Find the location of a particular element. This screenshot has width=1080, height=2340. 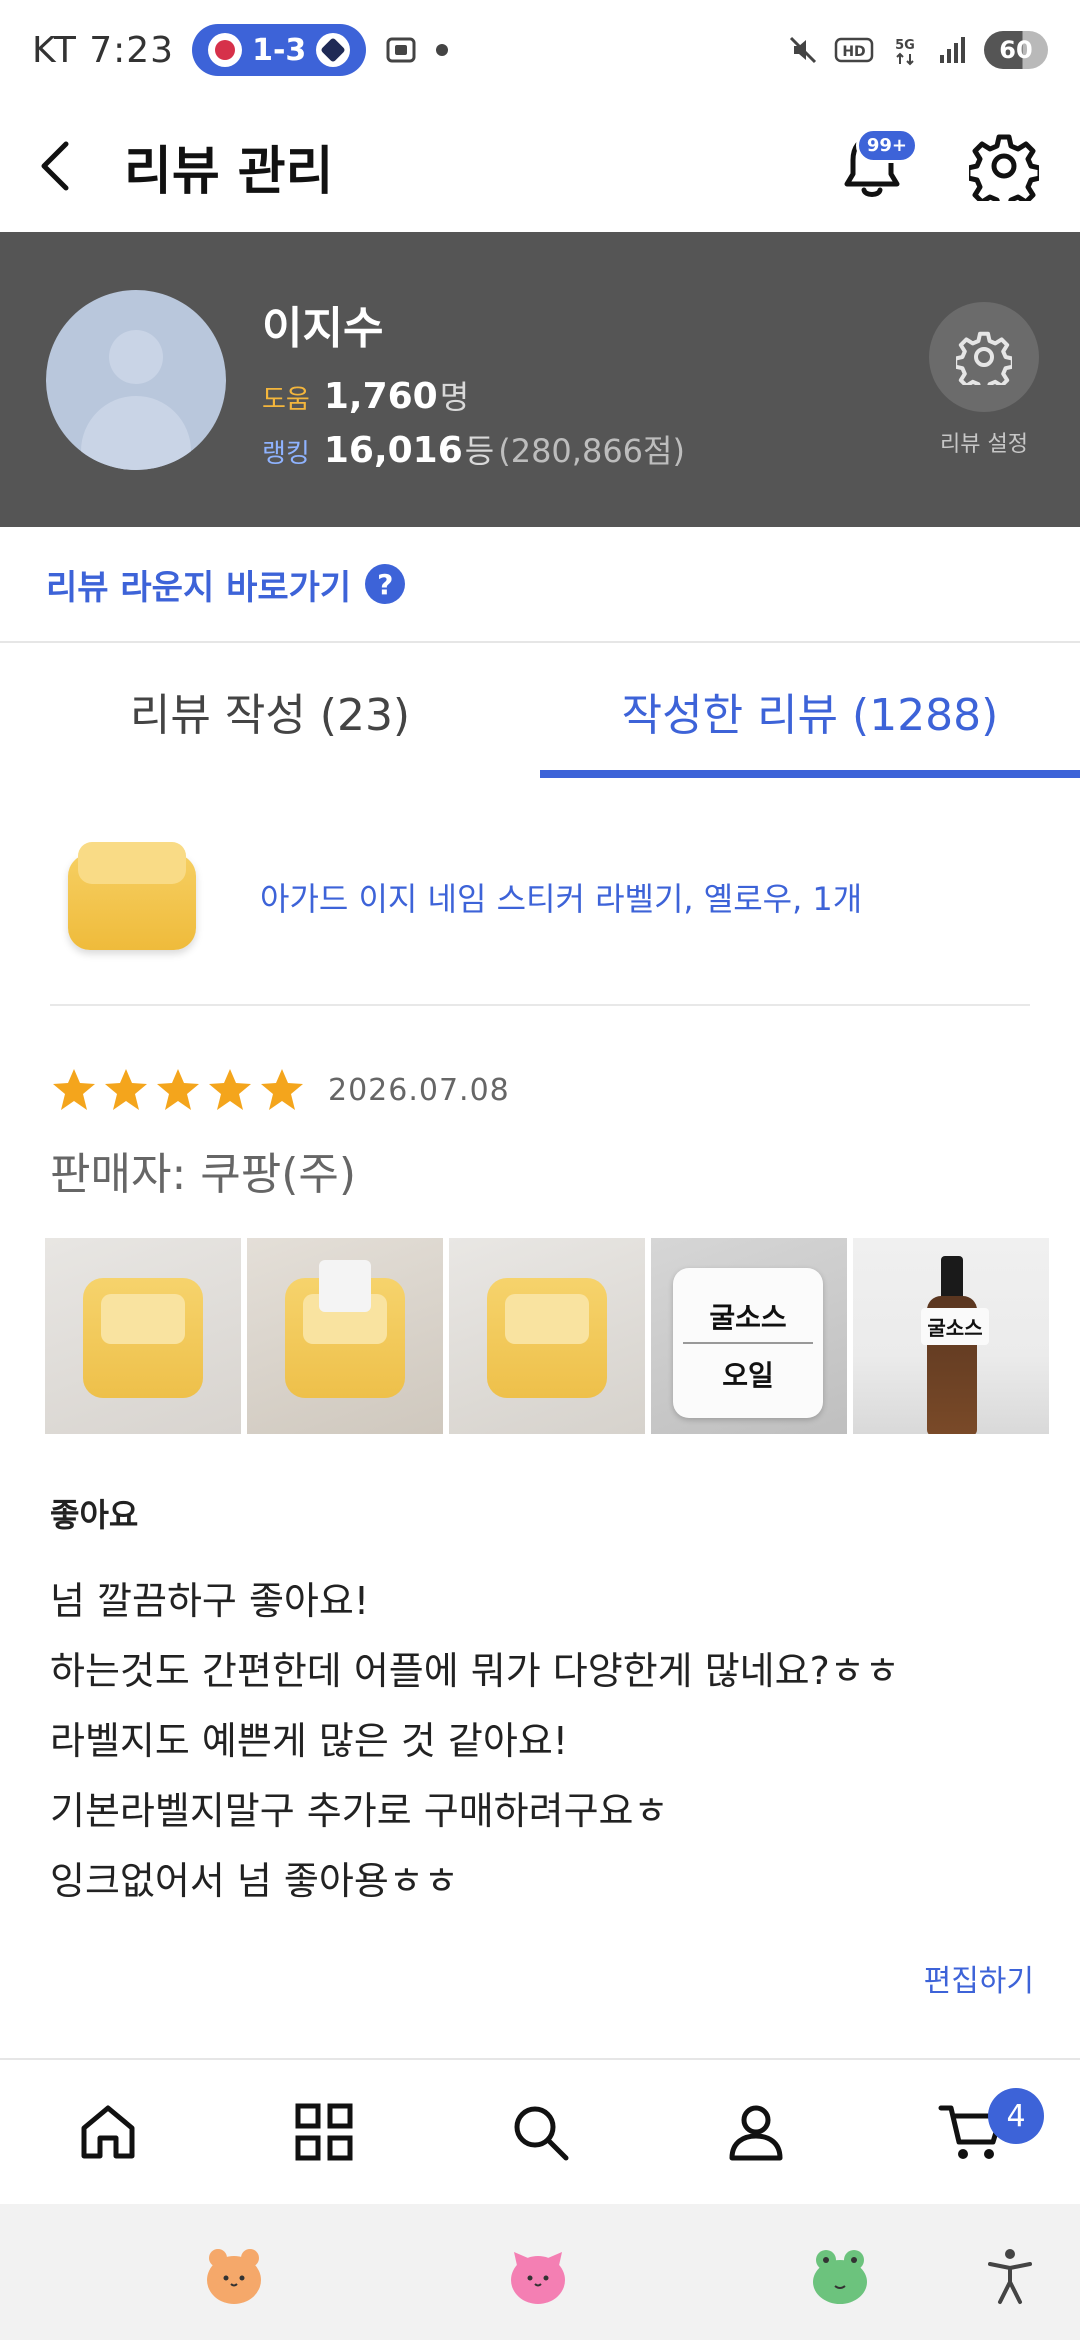

rank-points: (280,866점) is located at coordinates (591, 451).